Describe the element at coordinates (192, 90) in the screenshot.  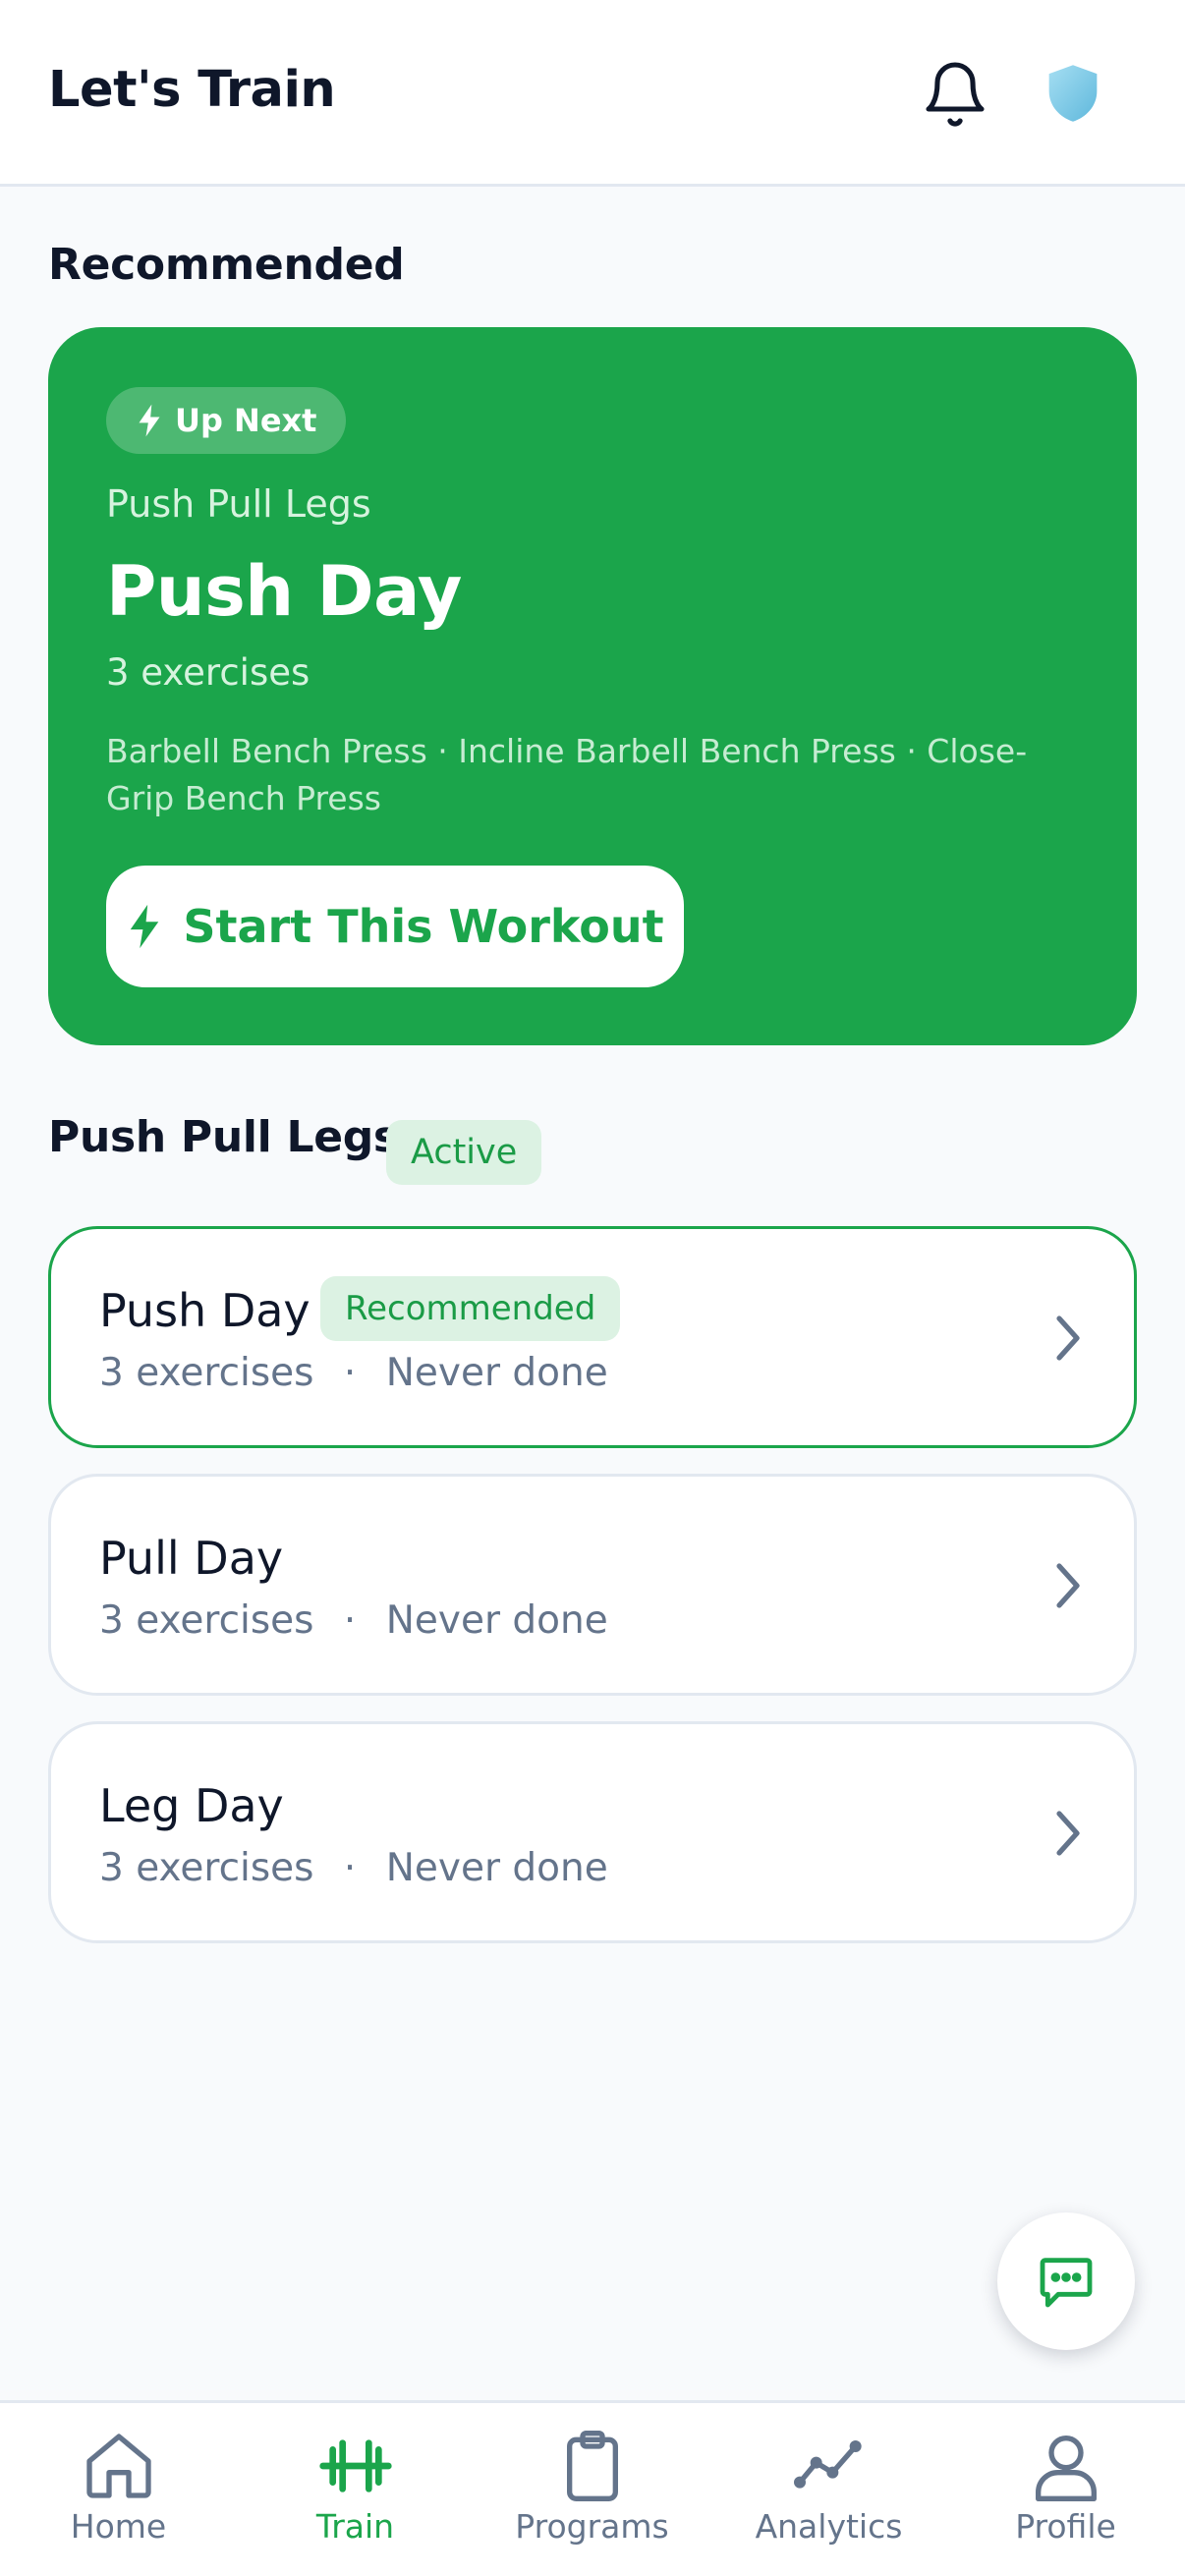
I see `page-title: Let's Train` at that location.